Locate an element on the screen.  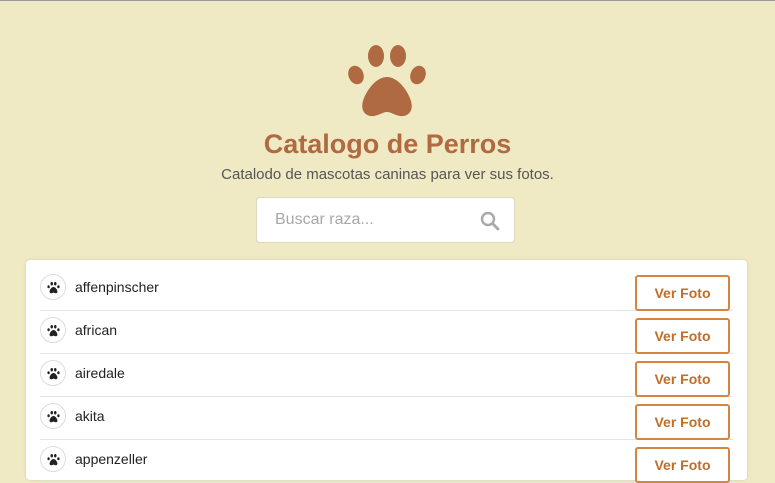
breed-name: african is located at coordinates (96, 330).